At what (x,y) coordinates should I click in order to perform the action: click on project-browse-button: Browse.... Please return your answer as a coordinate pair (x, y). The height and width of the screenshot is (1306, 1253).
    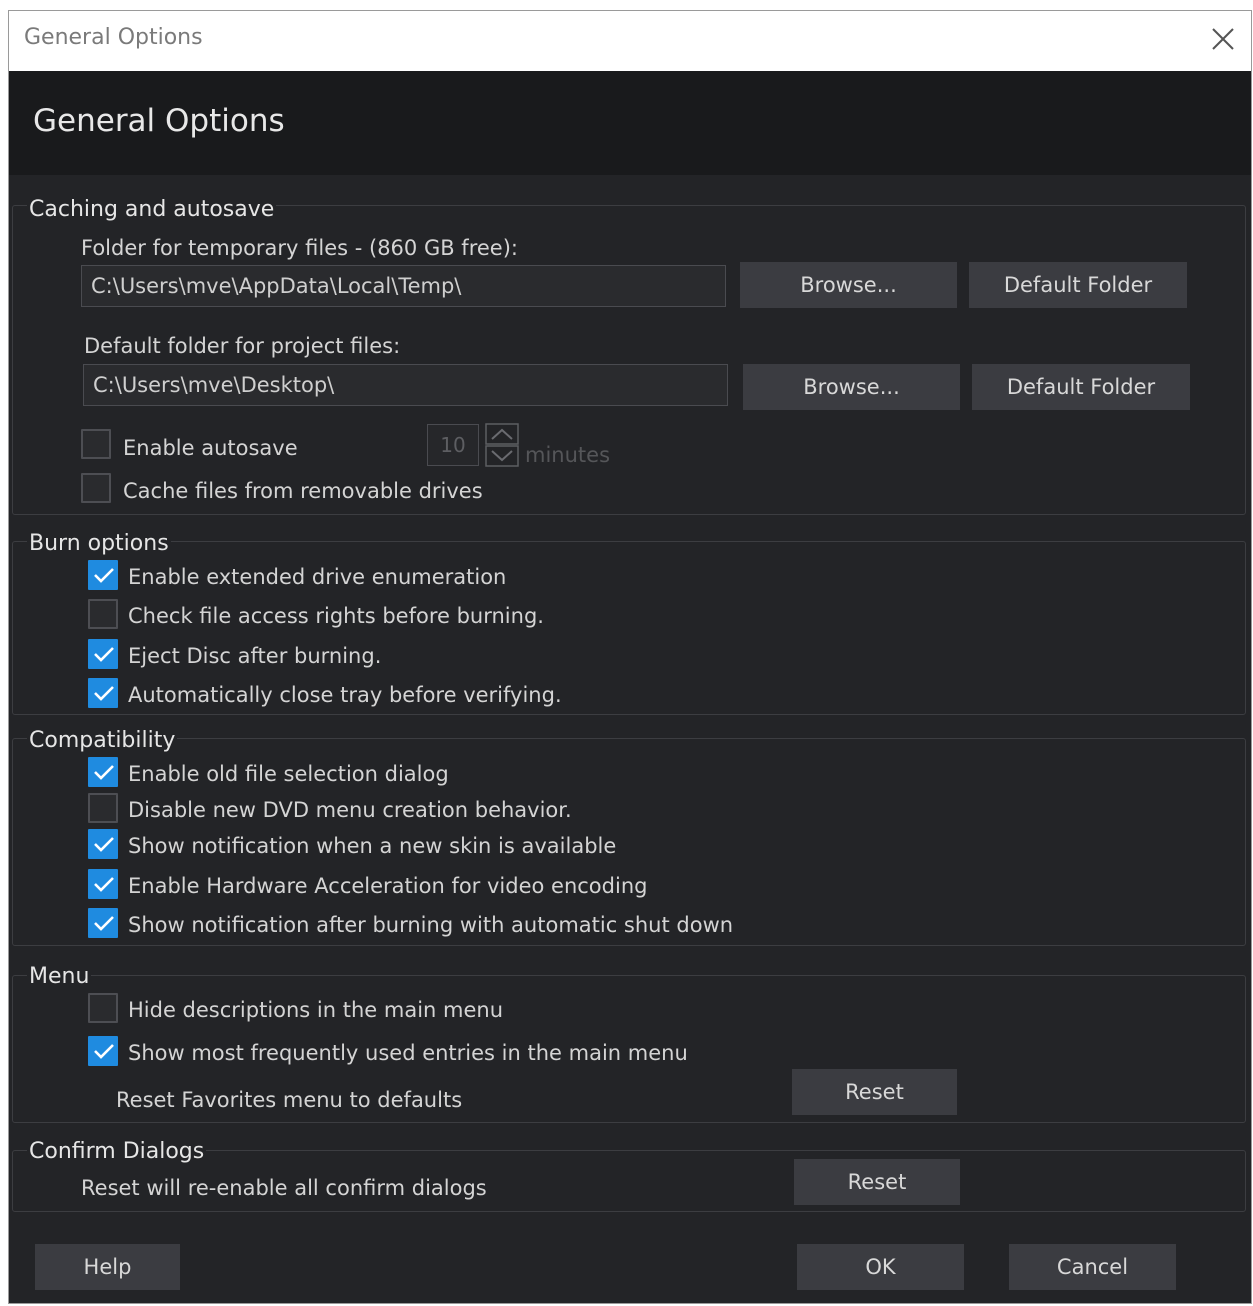
    Looking at the image, I should click on (851, 387).